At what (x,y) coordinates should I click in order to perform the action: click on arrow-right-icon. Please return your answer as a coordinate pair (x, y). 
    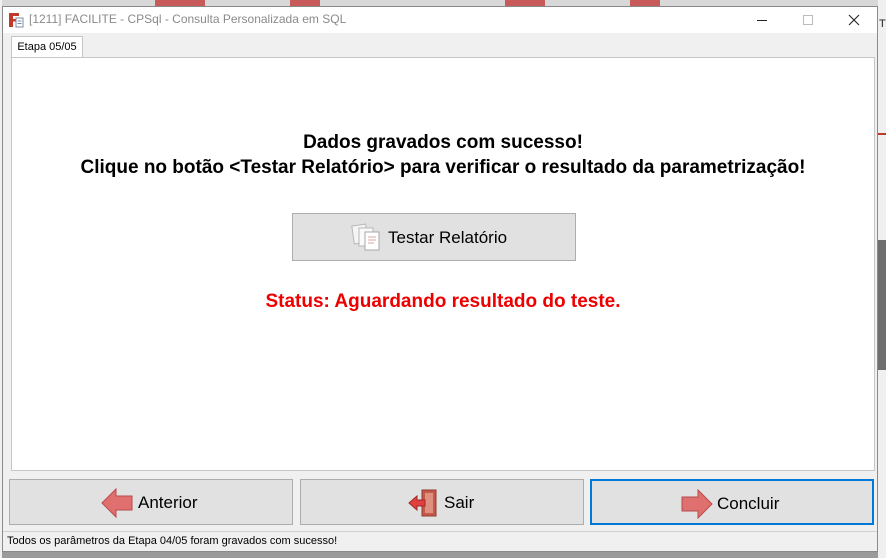
    Looking at the image, I should click on (697, 504).